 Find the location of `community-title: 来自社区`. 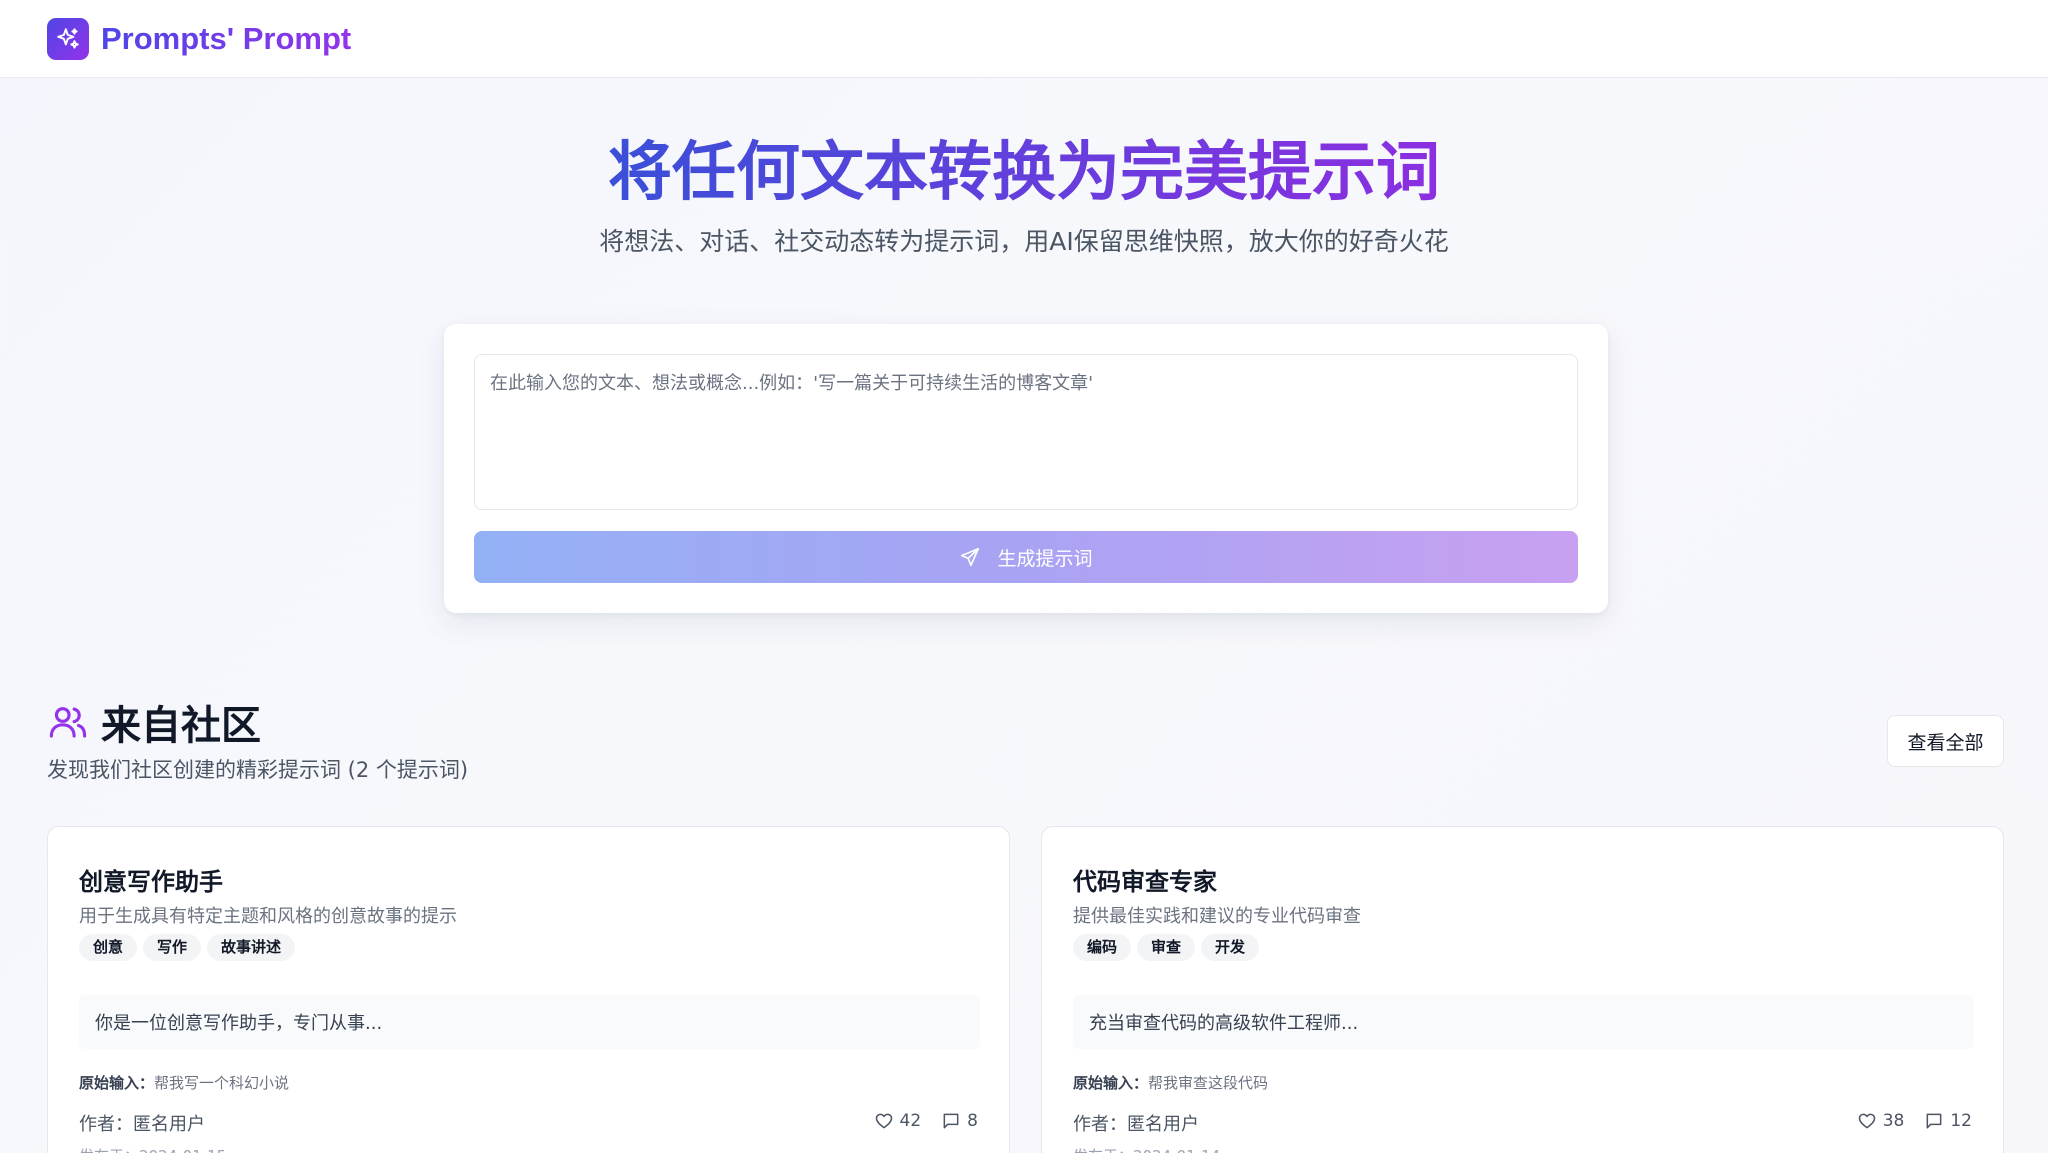

community-title: 来自社区 is located at coordinates (181, 726).